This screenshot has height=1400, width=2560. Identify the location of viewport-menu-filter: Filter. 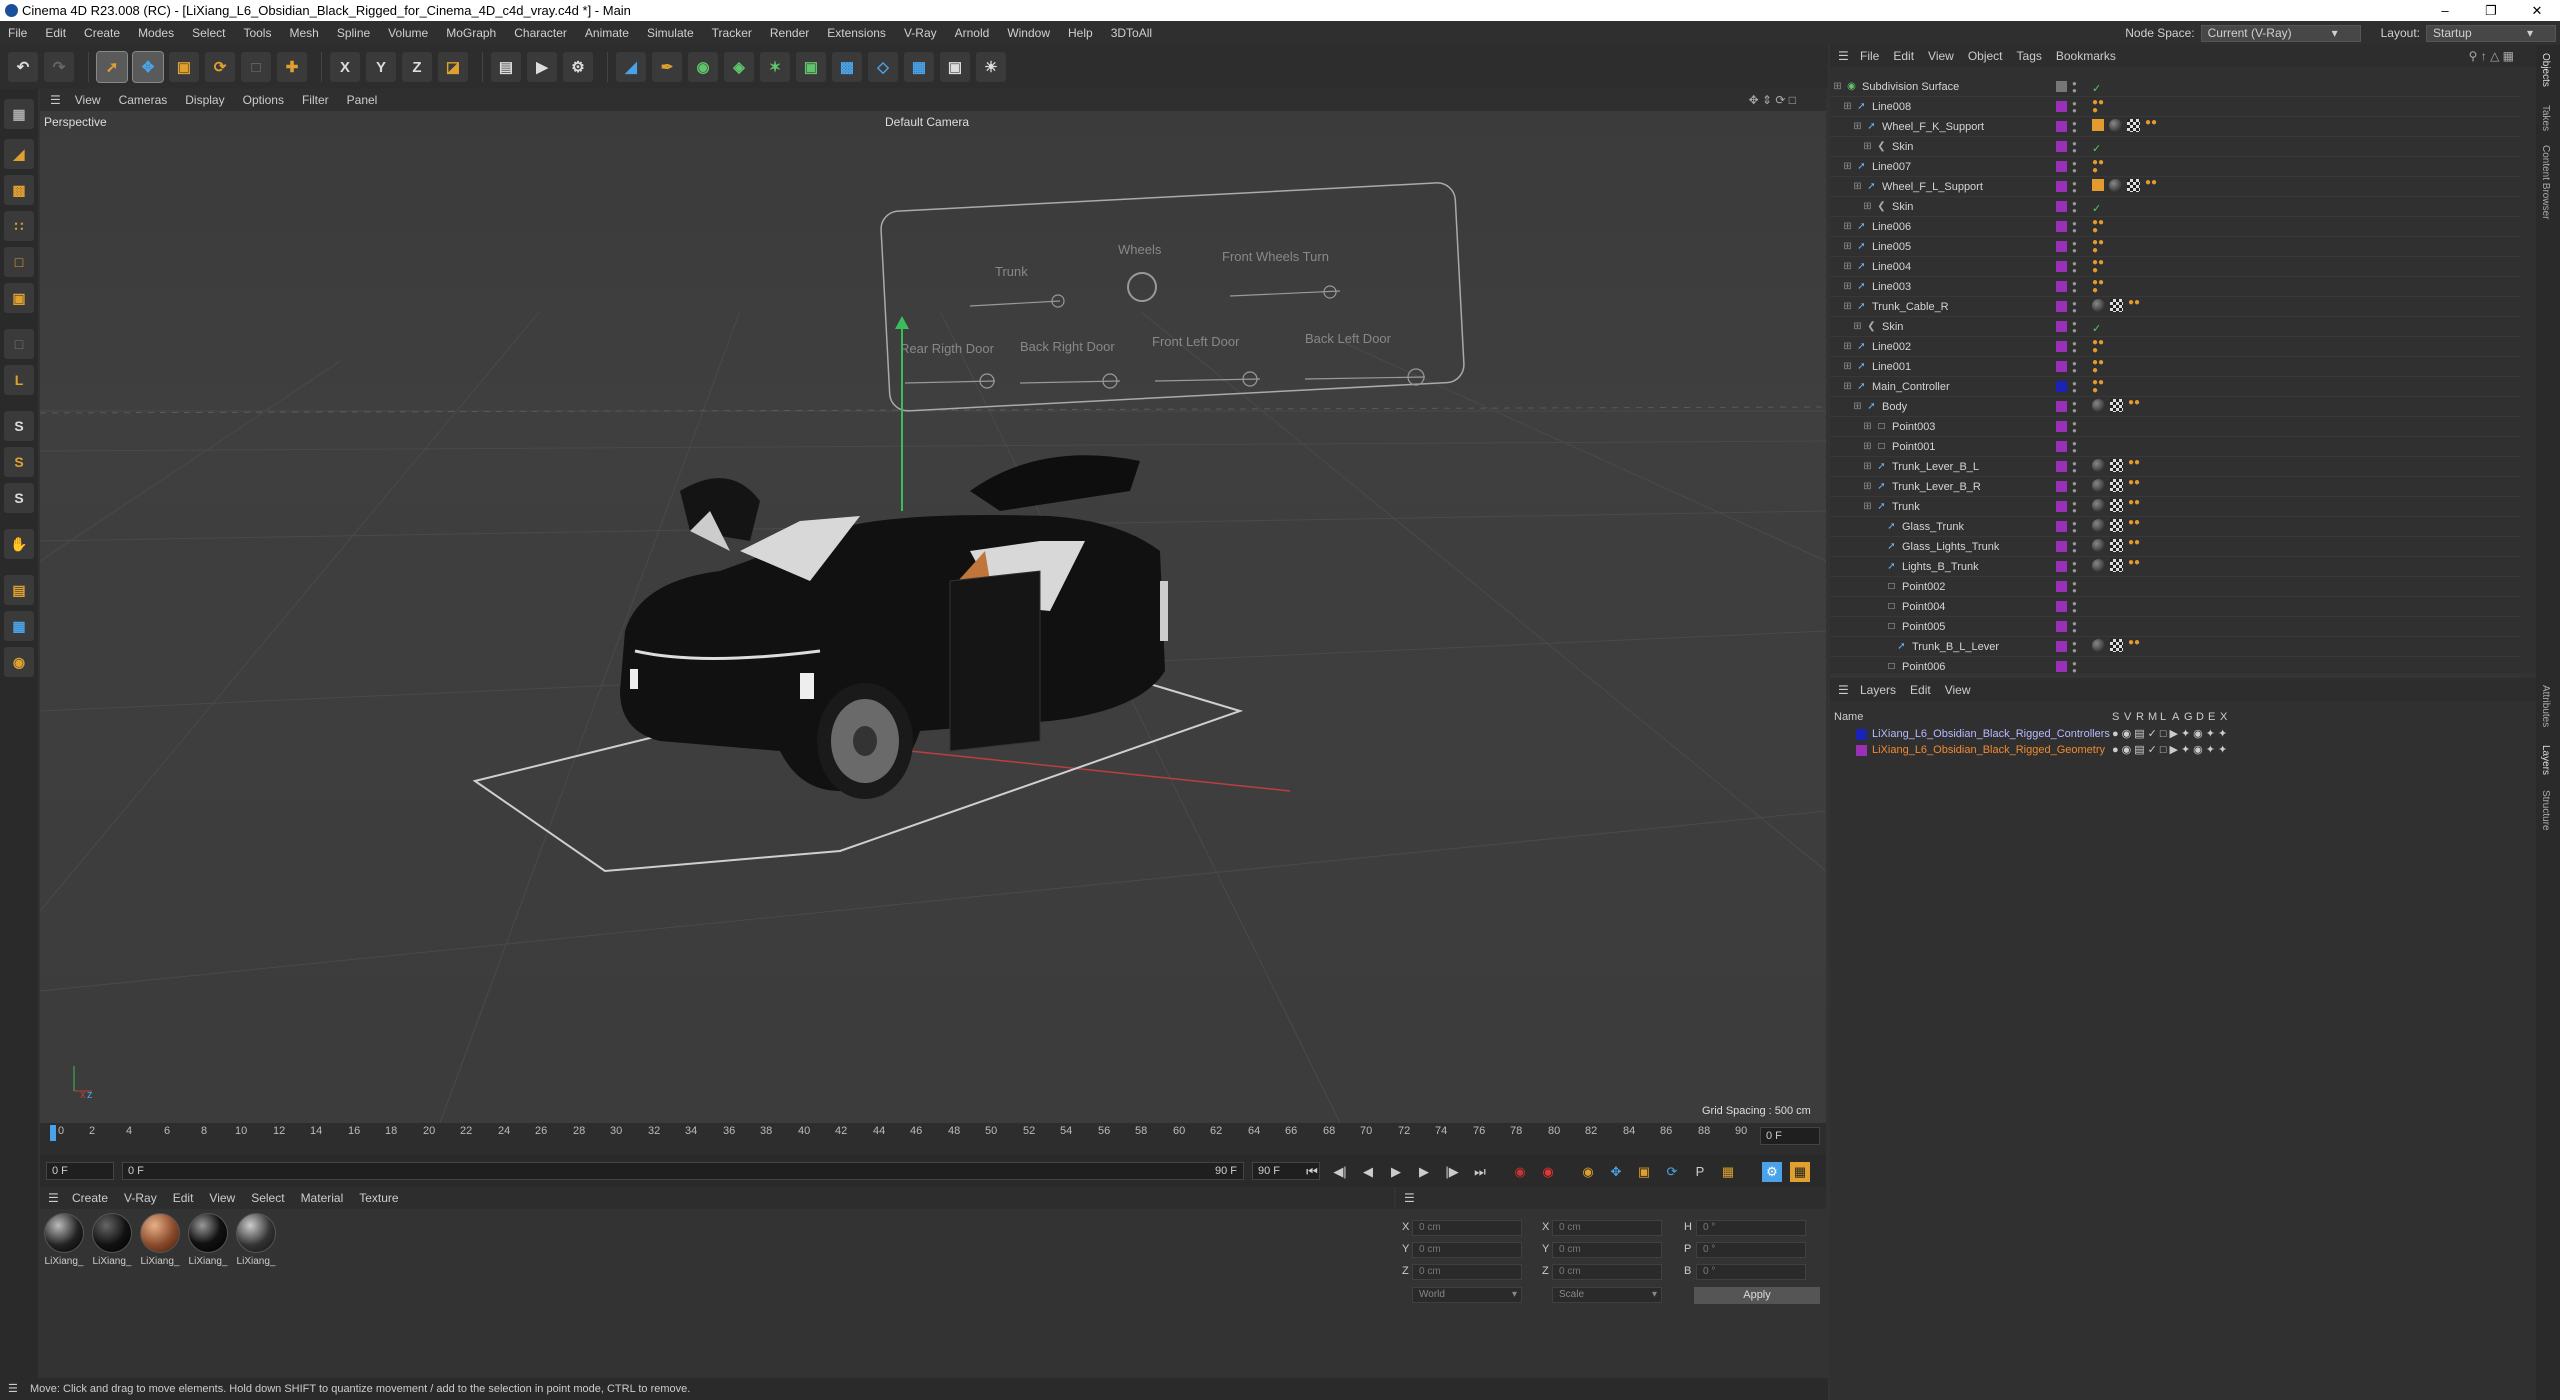
(315, 100).